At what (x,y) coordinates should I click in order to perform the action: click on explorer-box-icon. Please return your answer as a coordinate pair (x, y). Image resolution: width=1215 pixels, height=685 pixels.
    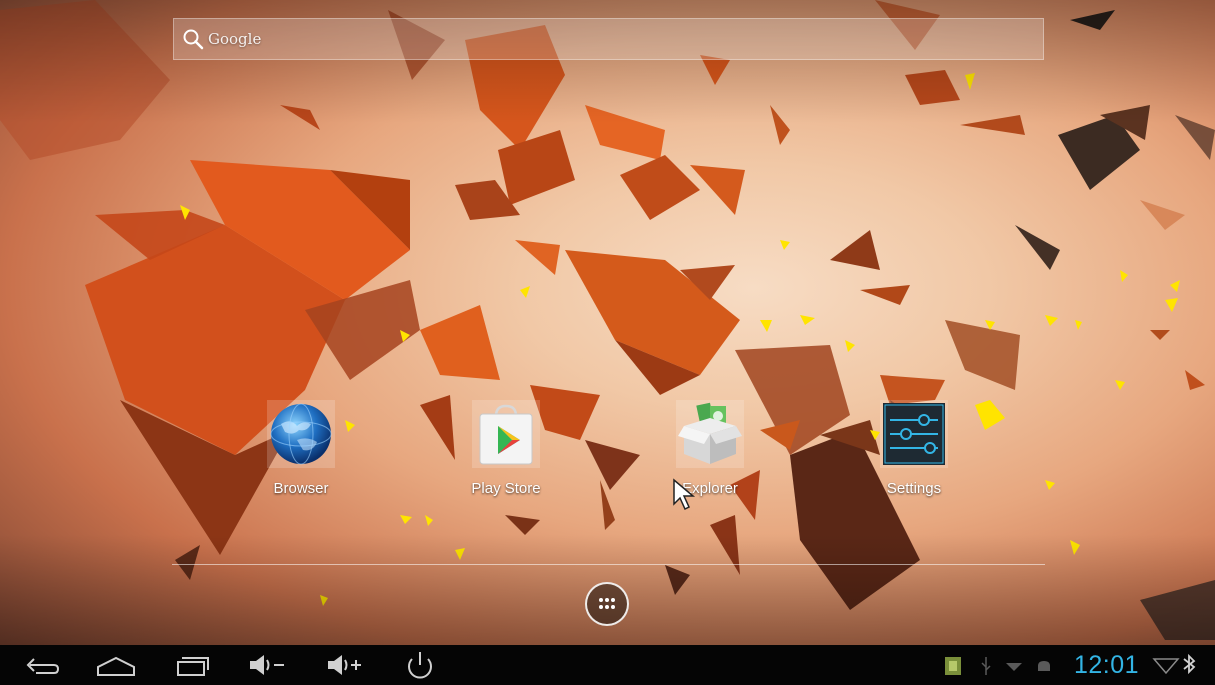
    Looking at the image, I should click on (710, 433).